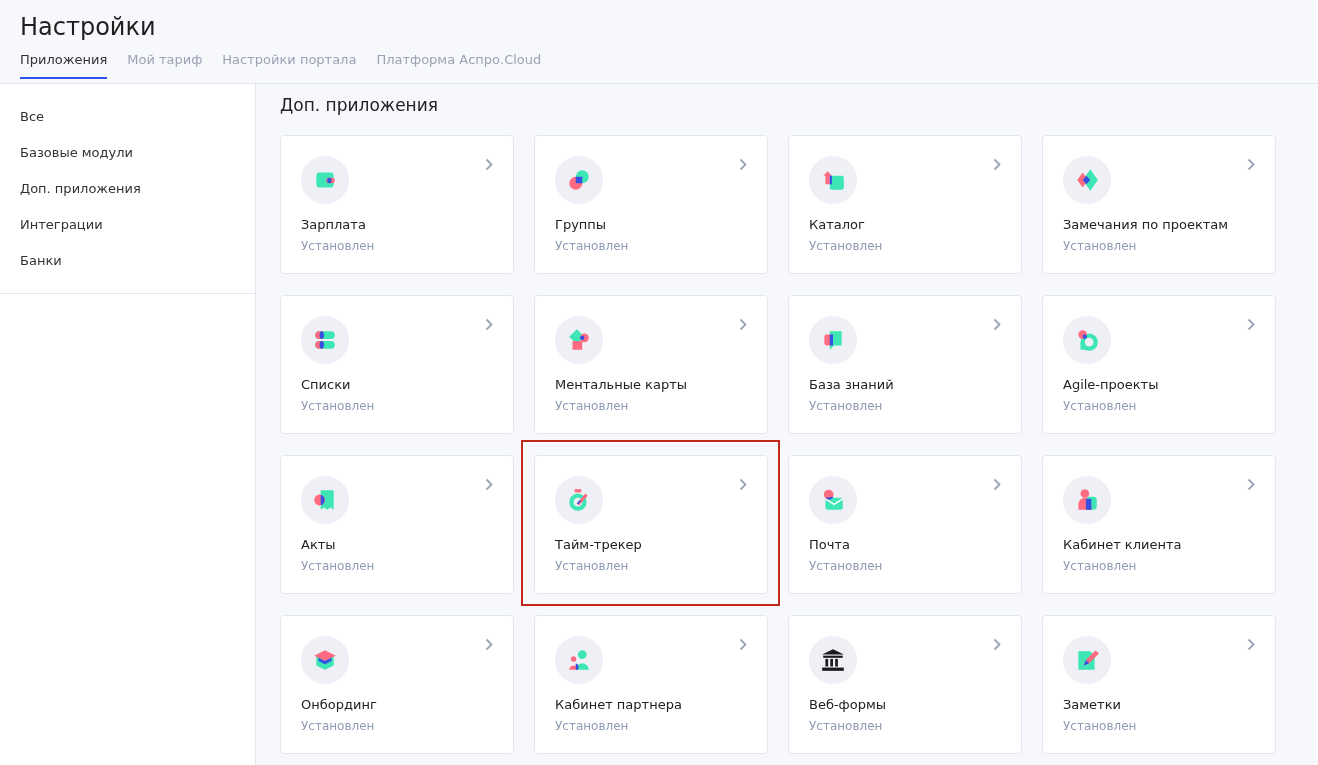  What do you see at coordinates (622, 385) in the screenshot?
I see `app-name: Ментальные карты` at bounding box center [622, 385].